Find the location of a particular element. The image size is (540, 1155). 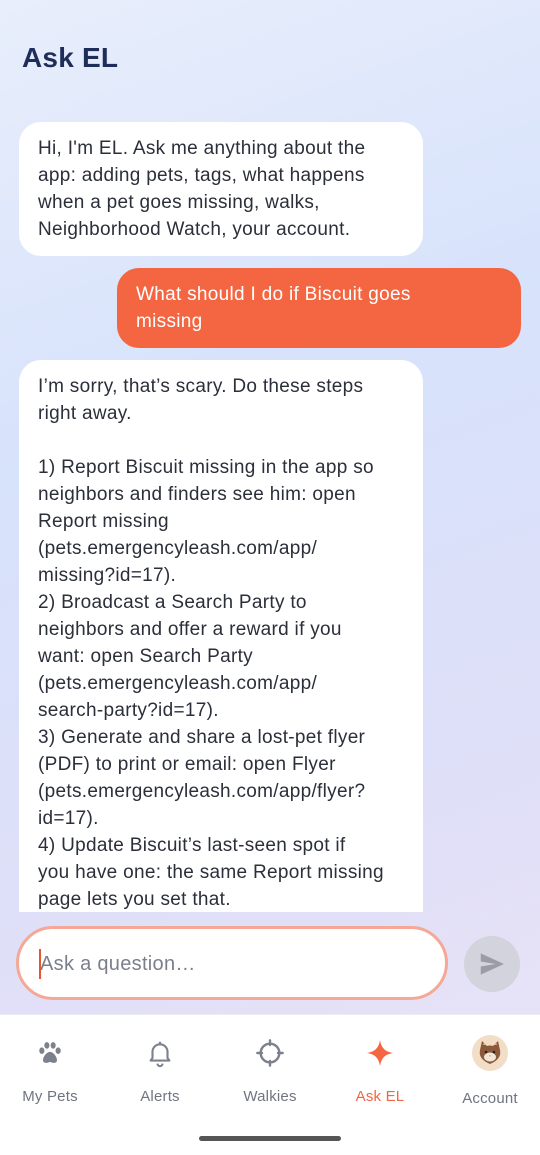

tab-label: Walkies is located at coordinates (270, 1096).